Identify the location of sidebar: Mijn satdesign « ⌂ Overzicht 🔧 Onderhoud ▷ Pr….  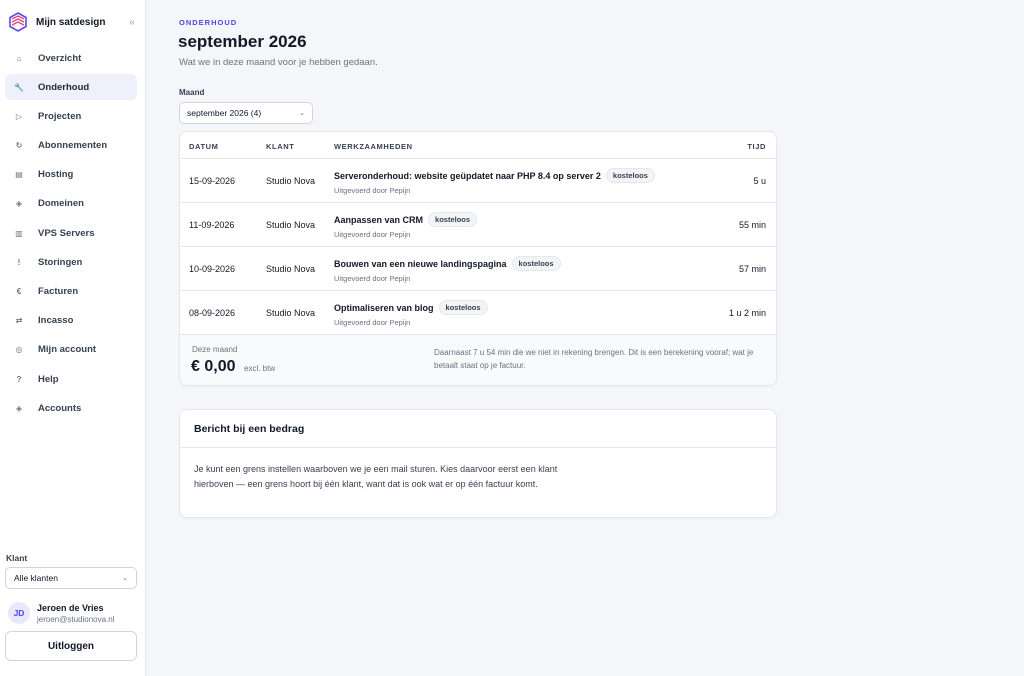
(73, 338).